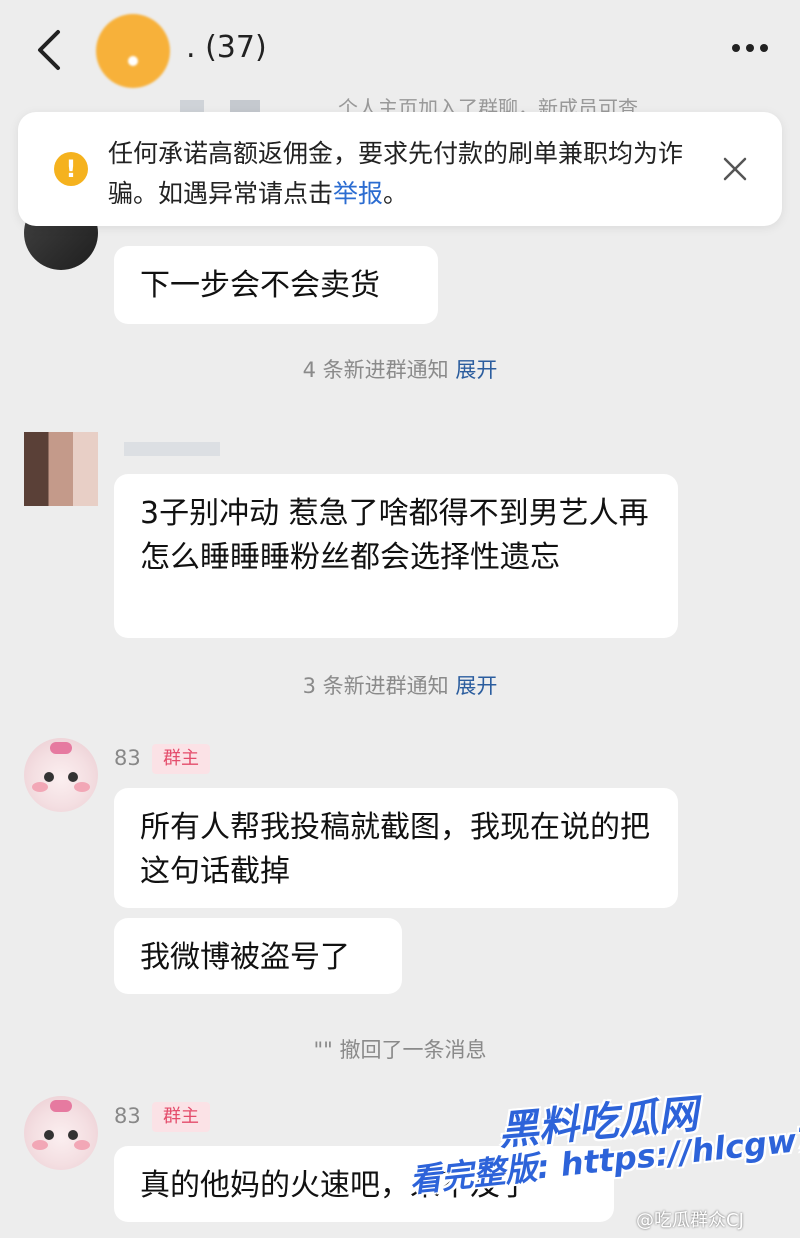 The height and width of the screenshot is (1238, 800). I want to click on exclamation-icon: !, so click(71, 169).